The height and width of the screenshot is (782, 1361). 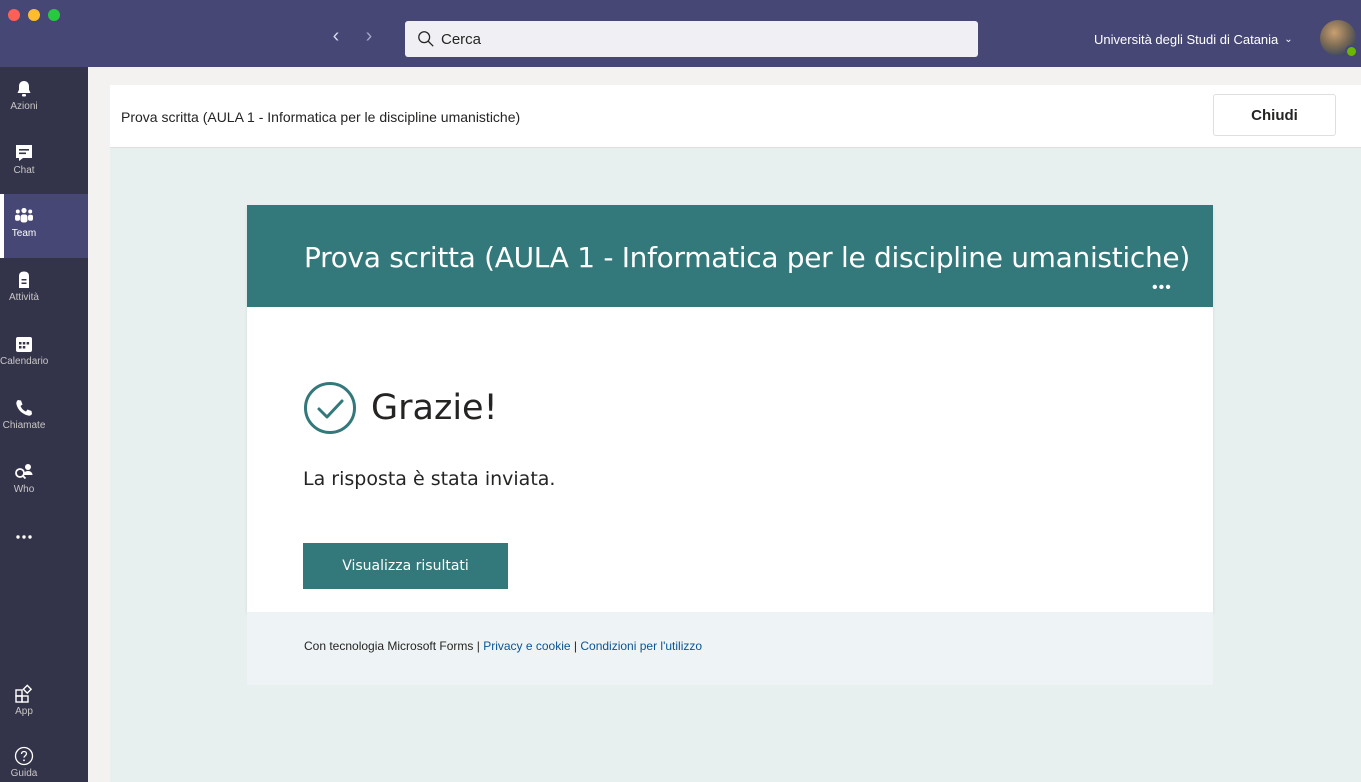 What do you see at coordinates (405, 566) in the screenshot?
I see `view-results-button: Visualizza risultati` at bounding box center [405, 566].